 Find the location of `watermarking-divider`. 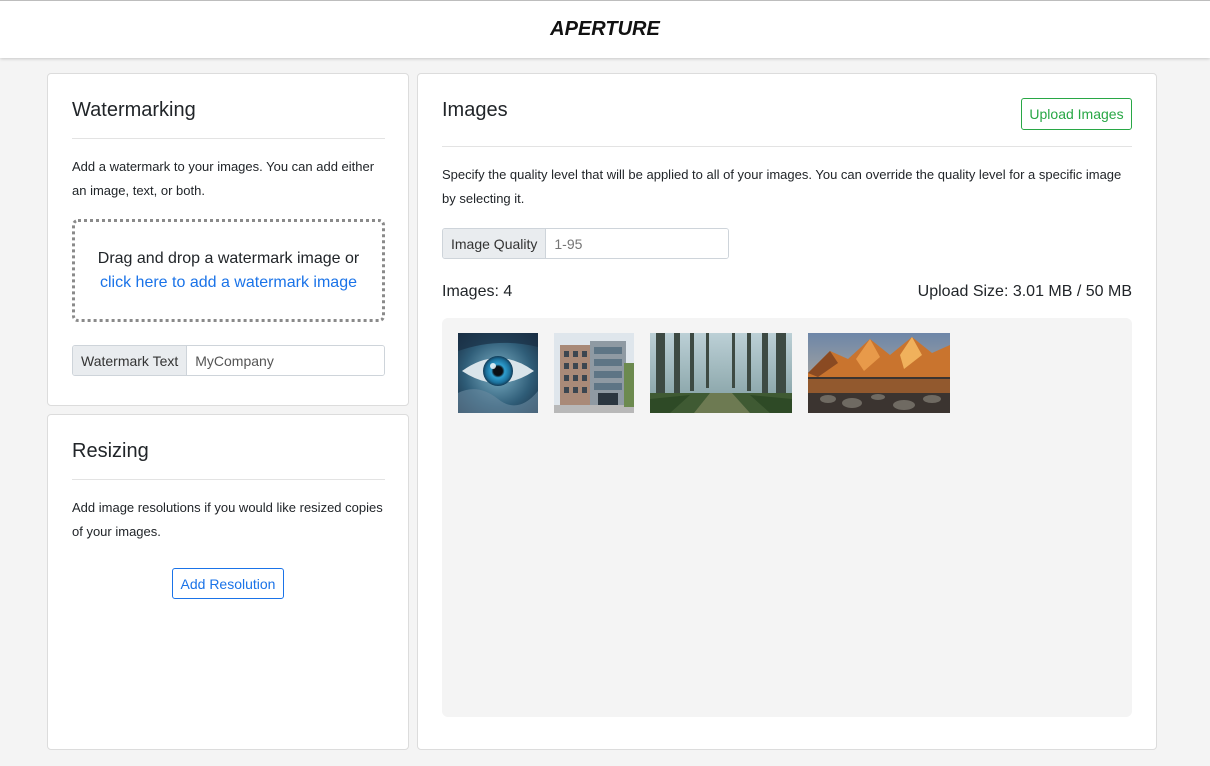

watermarking-divider is located at coordinates (228, 138).